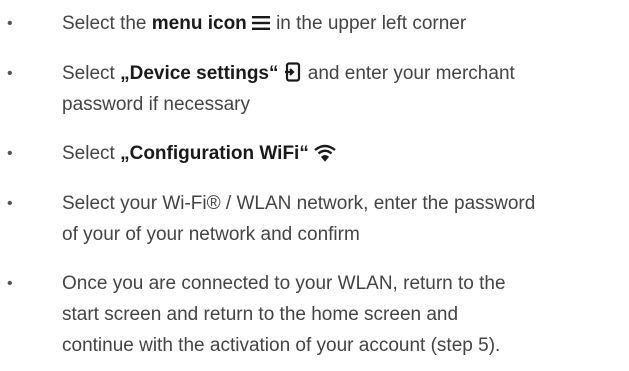 This screenshot has width=629, height=371. Describe the element at coordinates (368, 23) in the screenshot. I see `step-text: in the upper left corner` at that location.